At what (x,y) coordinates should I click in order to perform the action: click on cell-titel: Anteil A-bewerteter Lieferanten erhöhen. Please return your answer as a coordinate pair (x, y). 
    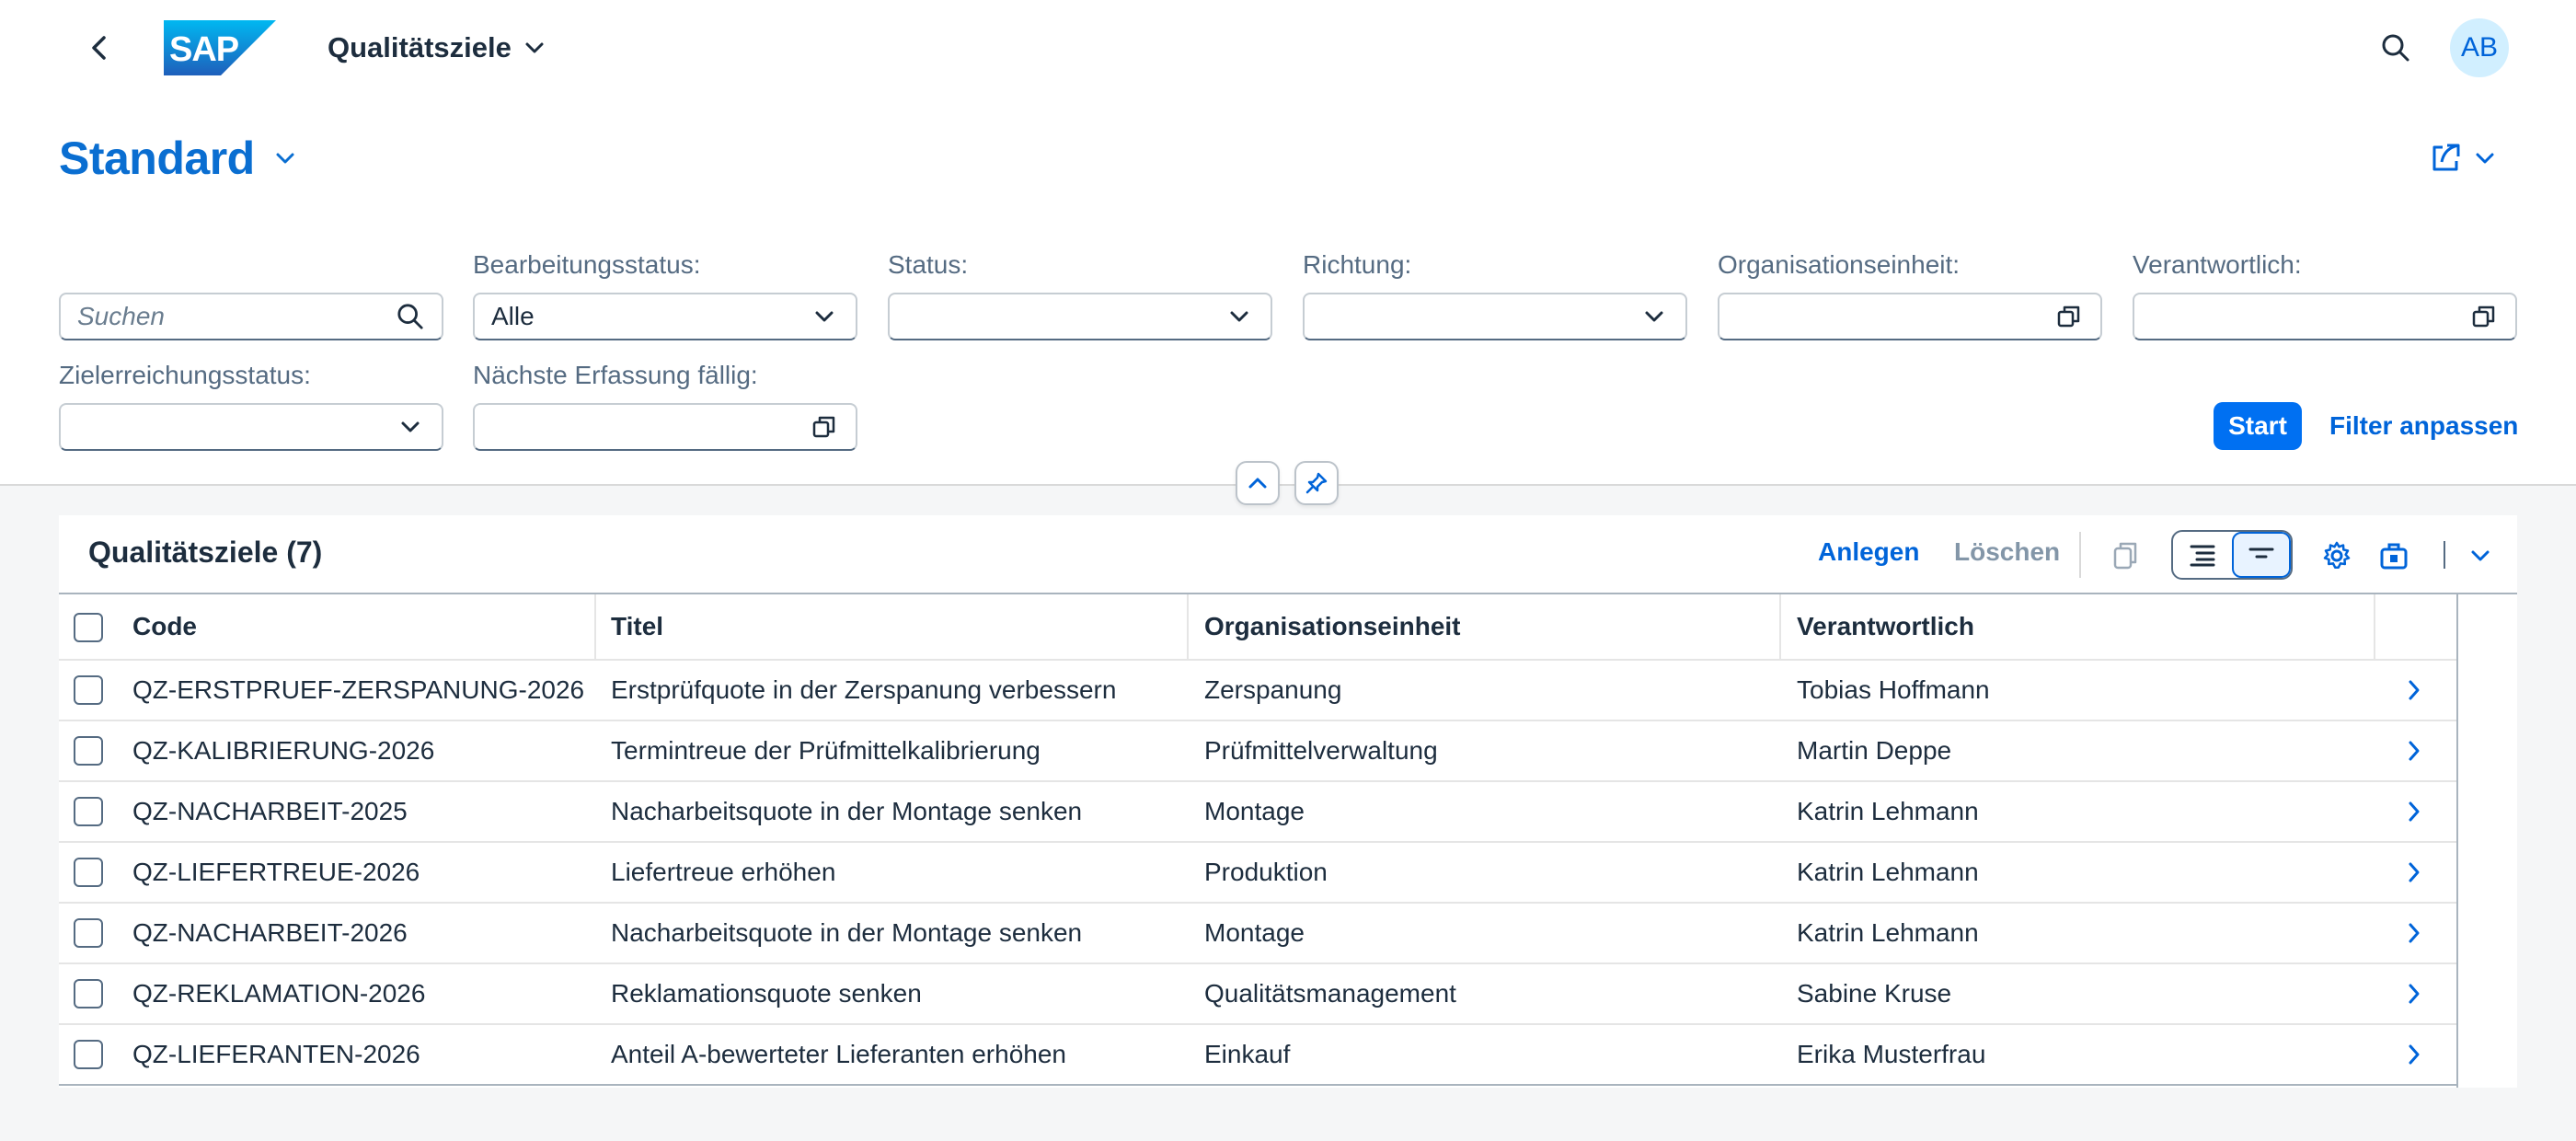
    Looking at the image, I should click on (838, 1054).